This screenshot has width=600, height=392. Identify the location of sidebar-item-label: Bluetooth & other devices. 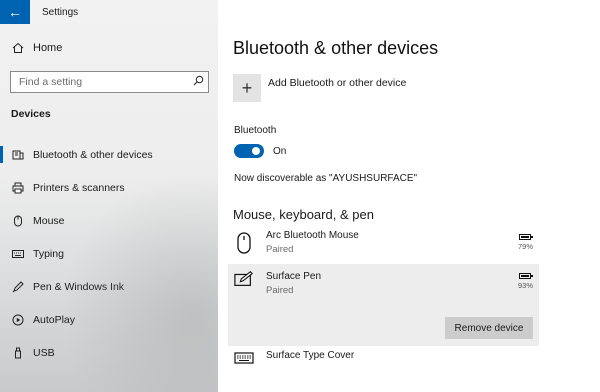
(93, 154).